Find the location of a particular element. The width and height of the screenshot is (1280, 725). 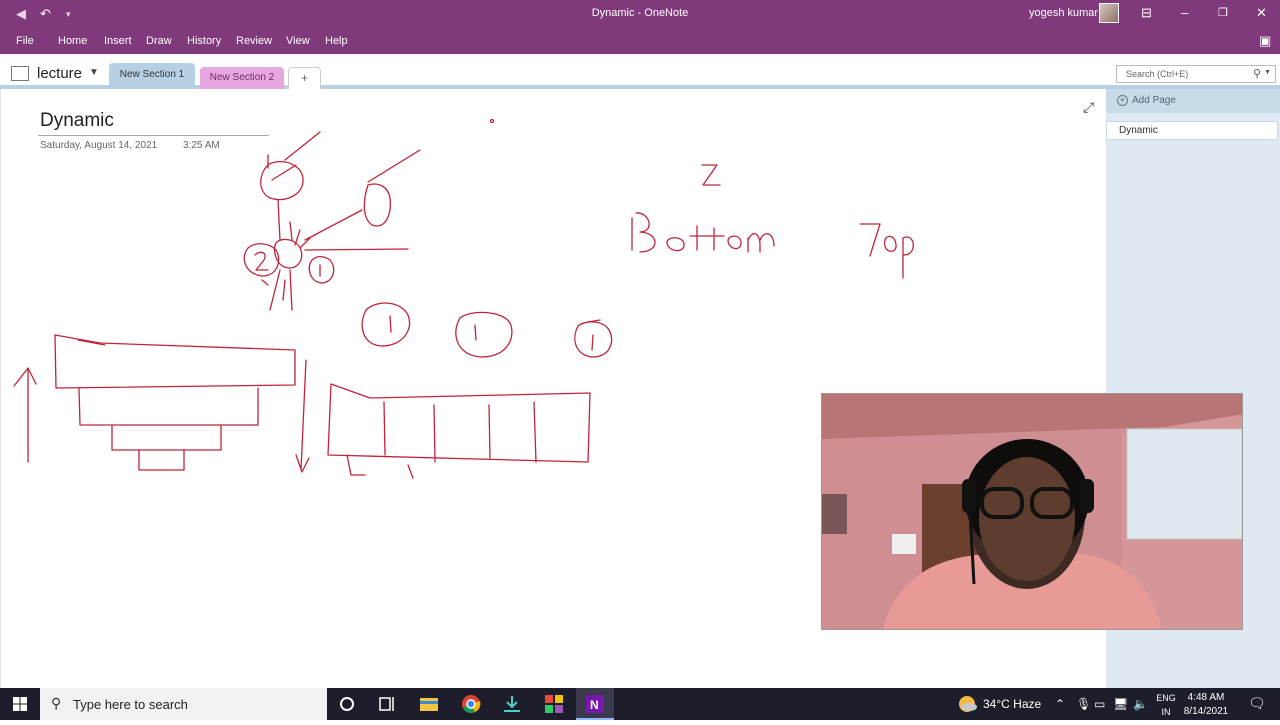

search-placeholder: Search (Ctrl+E) is located at coordinates (1157, 74).